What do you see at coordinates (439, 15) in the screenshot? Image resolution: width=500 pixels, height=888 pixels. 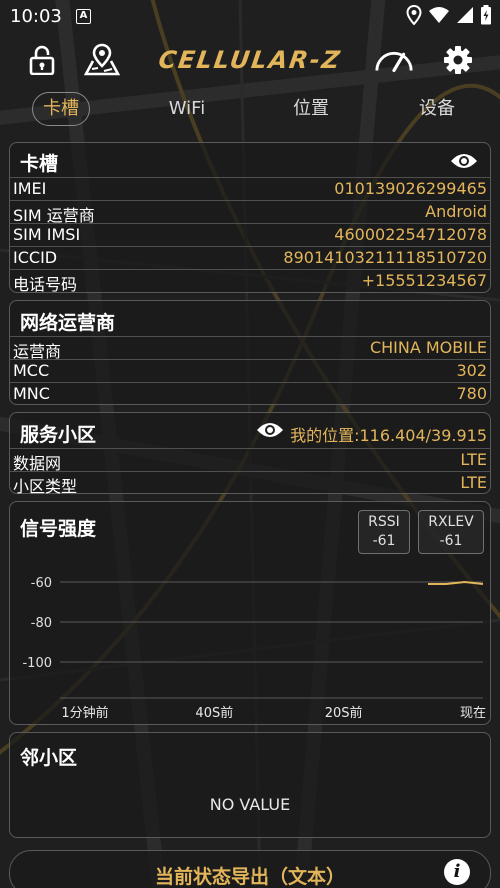 I see `wifi-icon` at bounding box center [439, 15].